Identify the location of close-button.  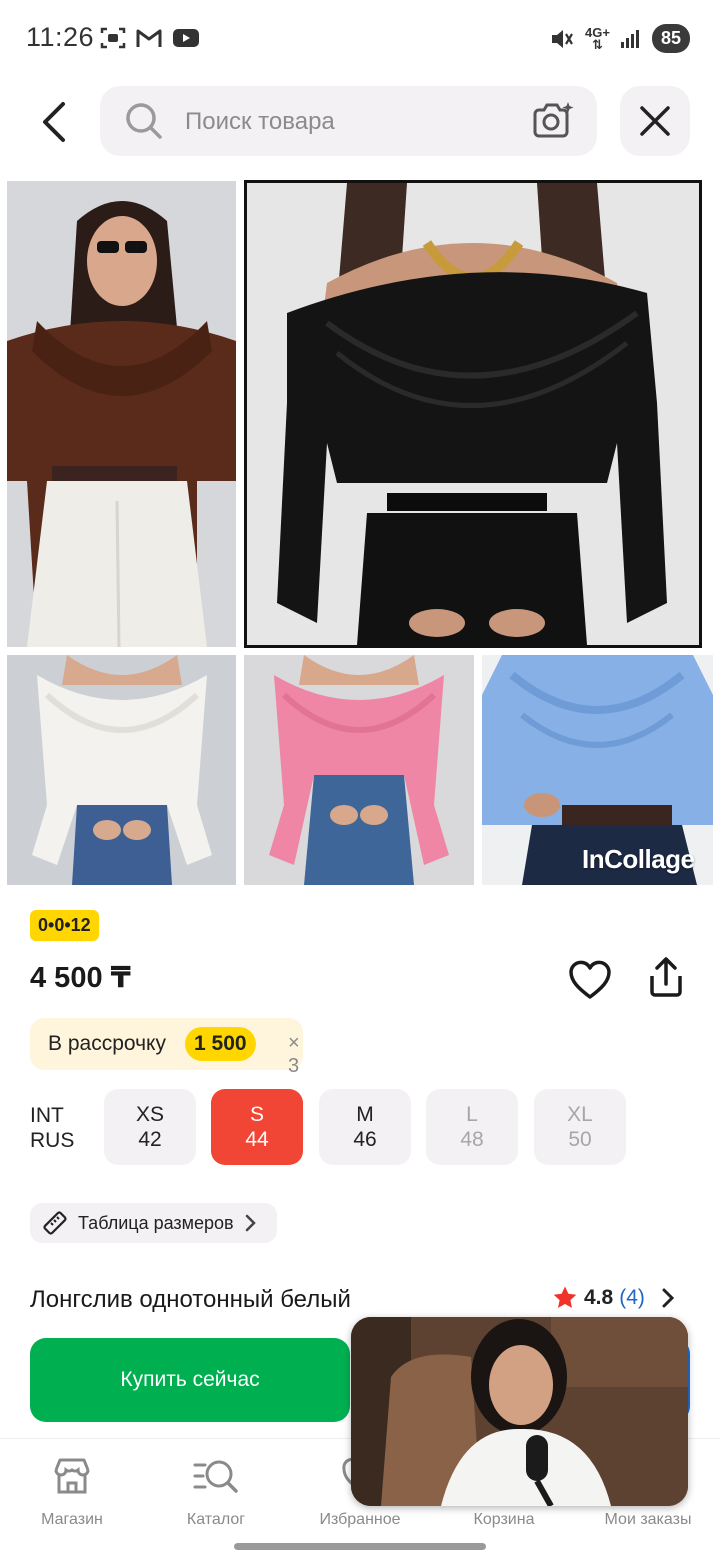
(655, 121).